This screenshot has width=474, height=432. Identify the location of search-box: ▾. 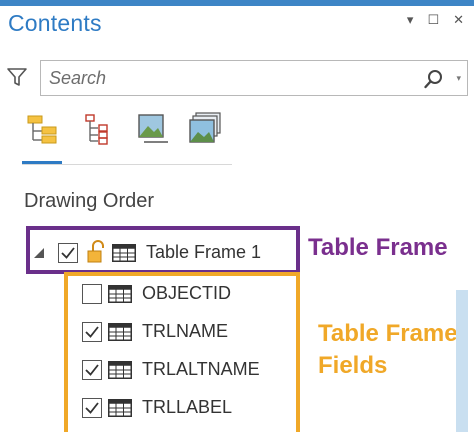
(254, 78).